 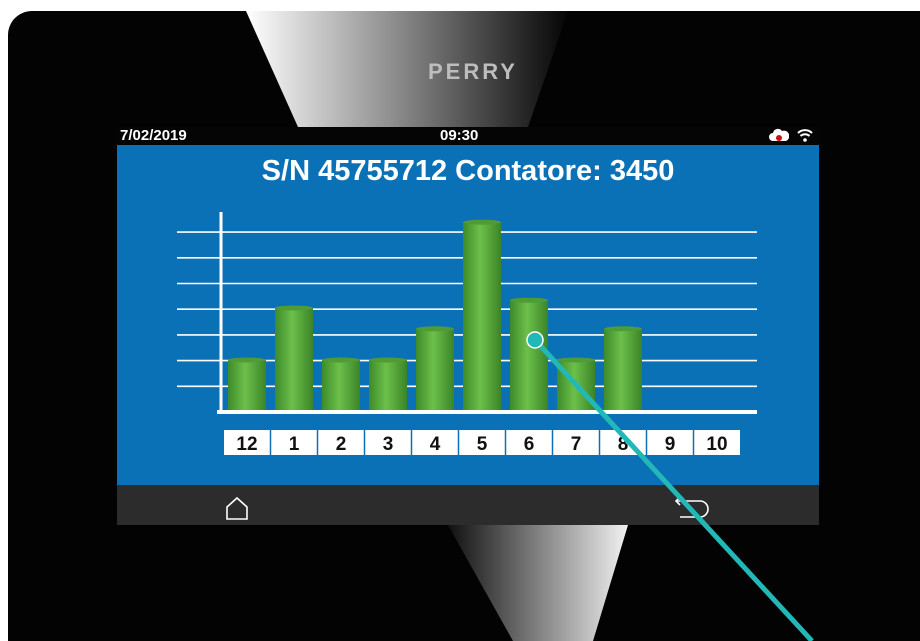 I want to click on month-label: 4, so click(x=435, y=444).